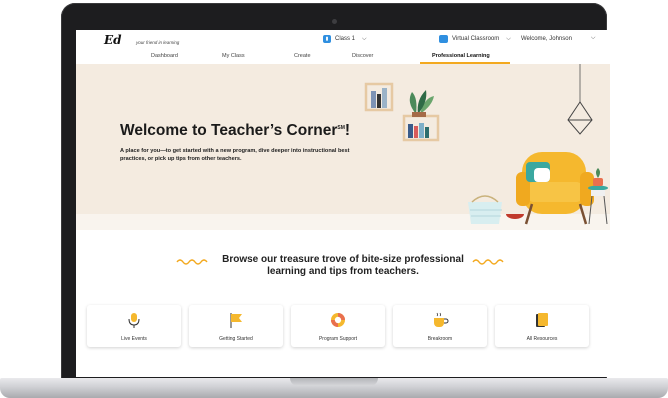  I want to click on hero-title: Welcome to Teacher’s CornerSM!, so click(235, 131).